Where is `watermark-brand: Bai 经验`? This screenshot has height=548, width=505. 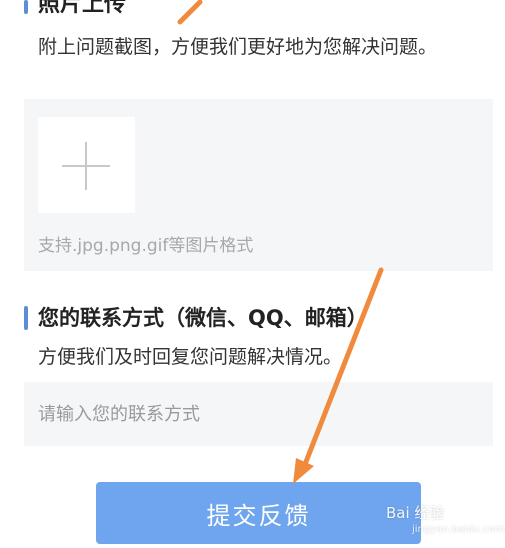
watermark-brand: Bai 经验 is located at coordinates (415, 513).